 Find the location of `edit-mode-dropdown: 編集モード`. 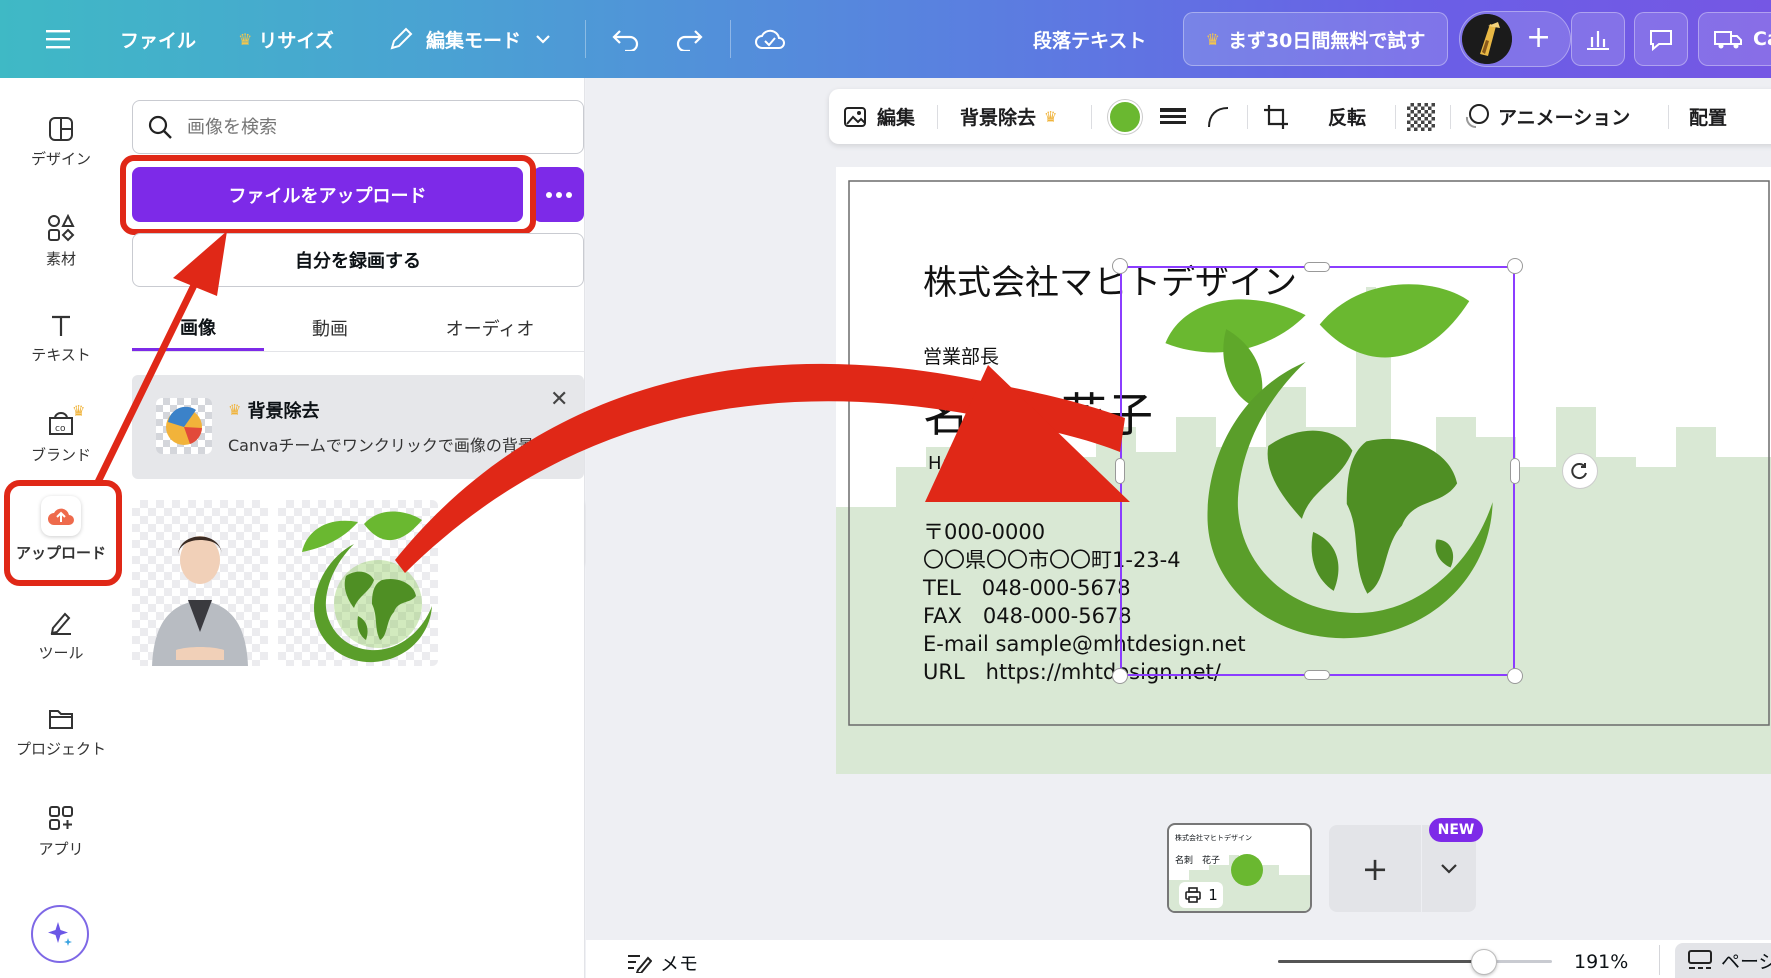

edit-mode-dropdown: 編集モード is located at coordinates (469, 39).